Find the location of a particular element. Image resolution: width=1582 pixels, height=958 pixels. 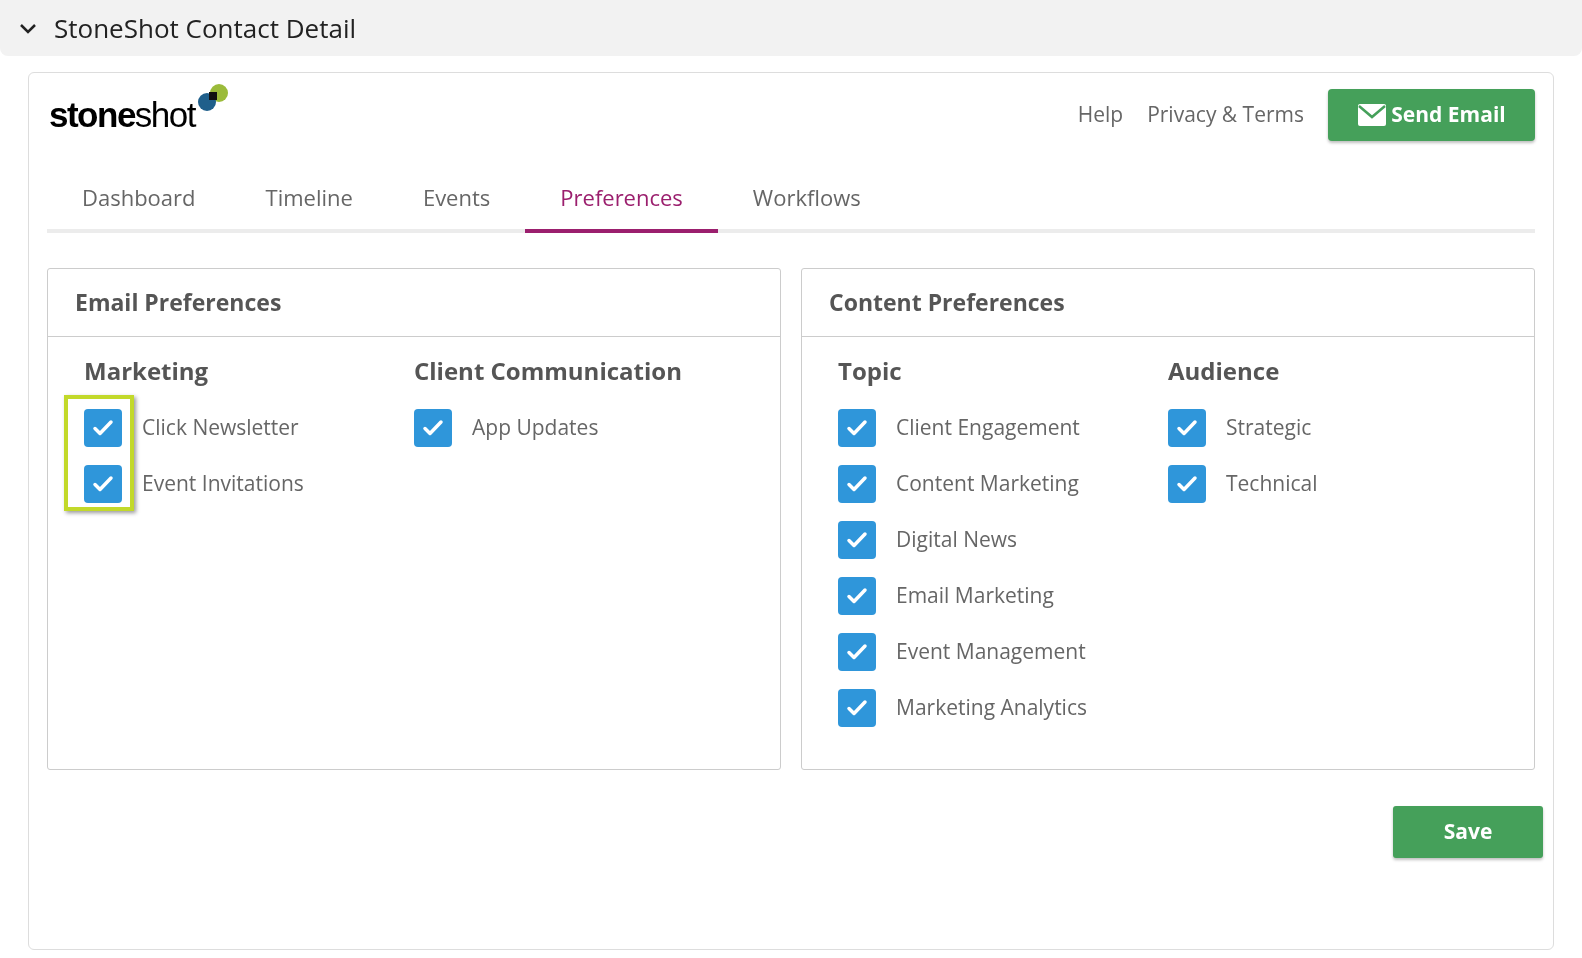

checkbox-label: Email Marketing is located at coordinates (975, 596).